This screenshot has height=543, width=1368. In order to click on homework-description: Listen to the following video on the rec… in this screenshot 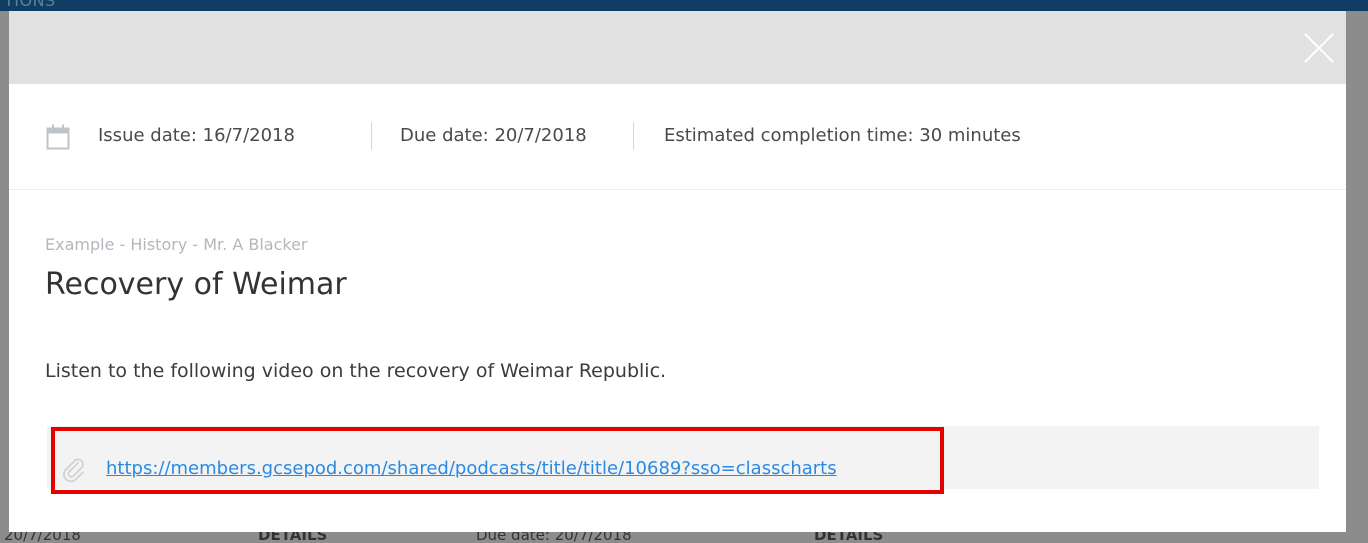, I will do `click(356, 371)`.